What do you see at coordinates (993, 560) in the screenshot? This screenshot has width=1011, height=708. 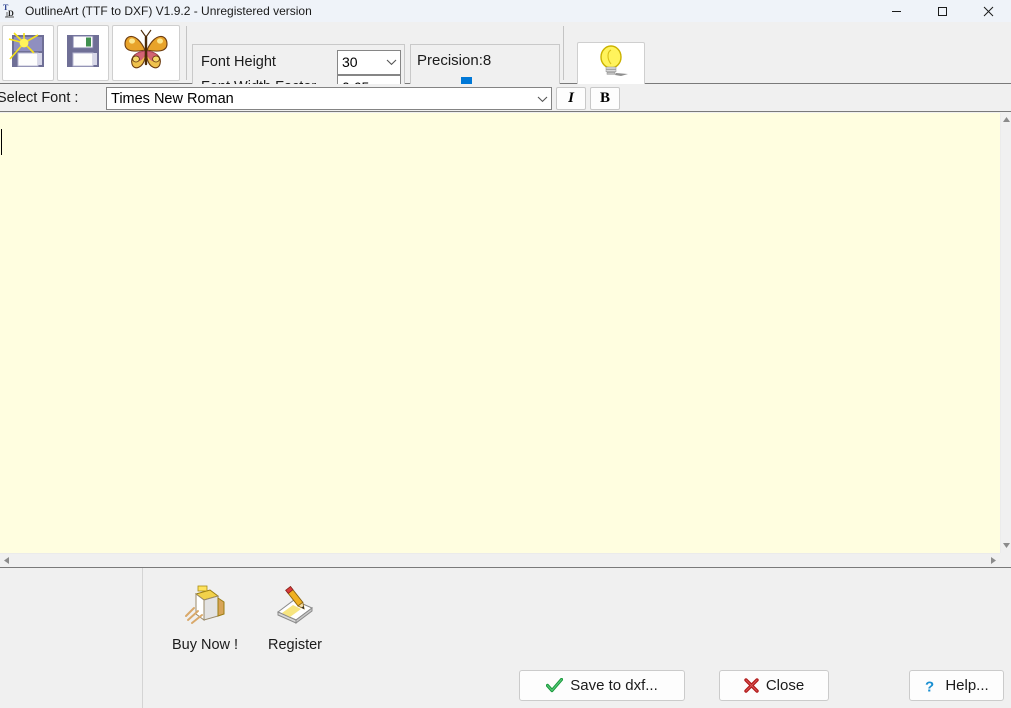 I see `scroll-right-arrow-icon` at bounding box center [993, 560].